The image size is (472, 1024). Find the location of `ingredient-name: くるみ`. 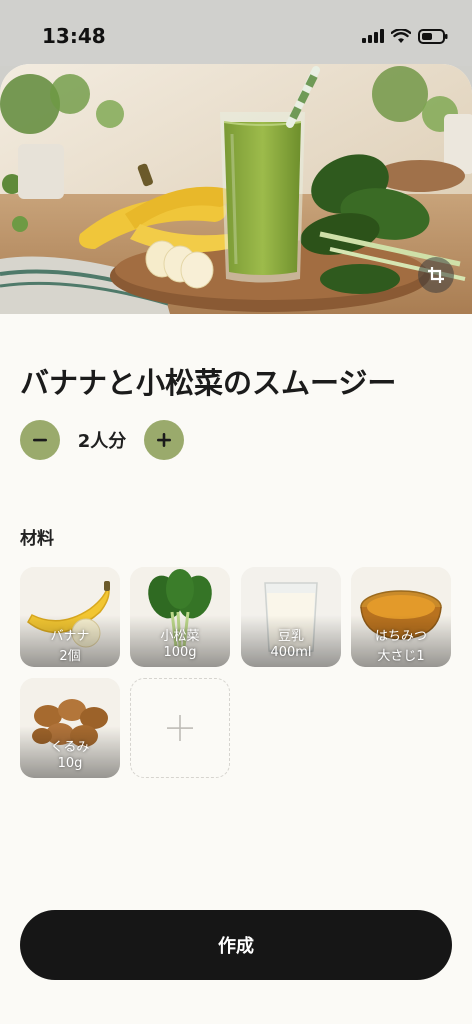

ingredient-name: くるみ is located at coordinates (70, 747).